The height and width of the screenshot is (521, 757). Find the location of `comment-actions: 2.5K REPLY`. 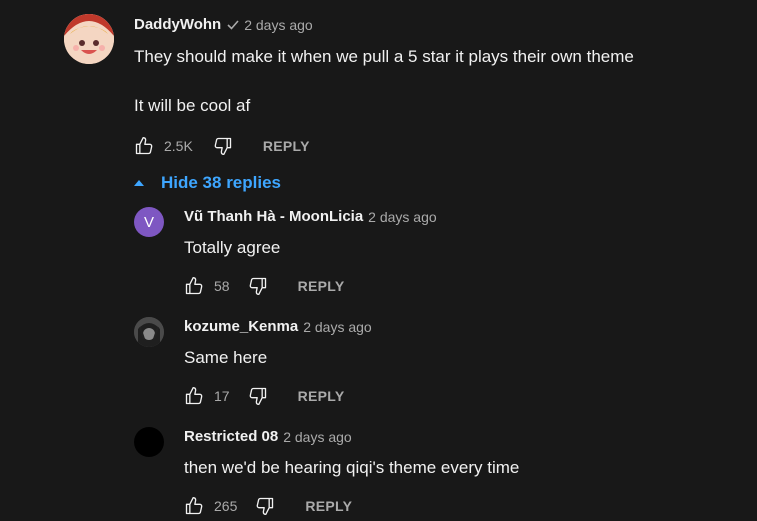

comment-actions: 2.5K REPLY is located at coordinates (222, 146).